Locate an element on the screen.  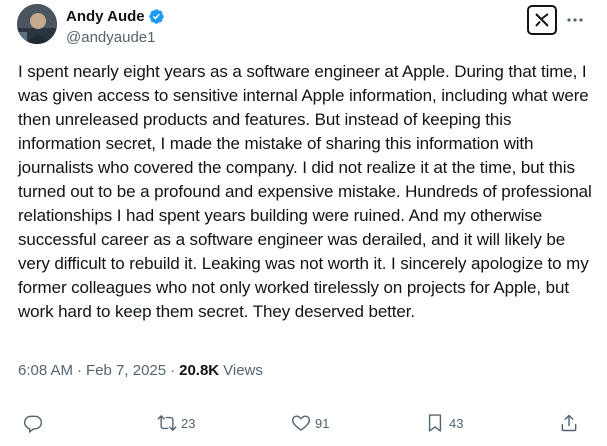
reply-button is located at coordinates (35, 423).